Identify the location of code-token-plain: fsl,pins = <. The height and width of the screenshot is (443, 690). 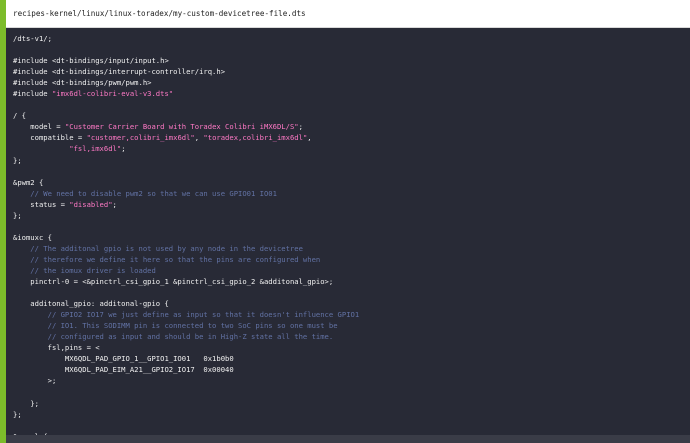
(56, 348).